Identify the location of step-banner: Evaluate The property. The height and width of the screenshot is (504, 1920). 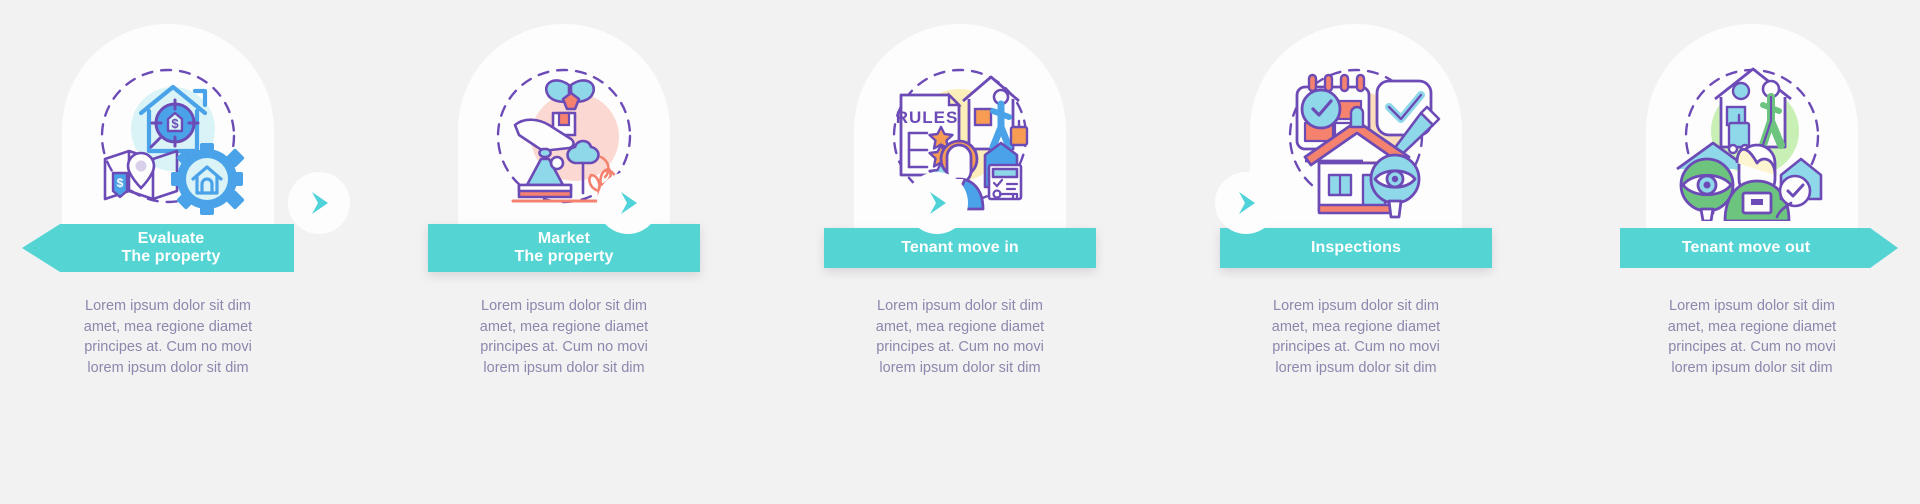
(158, 248).